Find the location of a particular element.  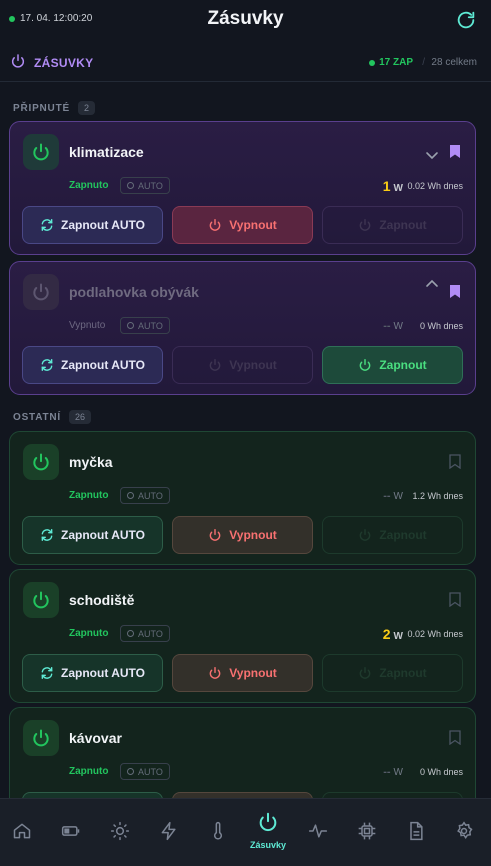

nav-sockets: Zásuvky is located at coordinates (268, 830).